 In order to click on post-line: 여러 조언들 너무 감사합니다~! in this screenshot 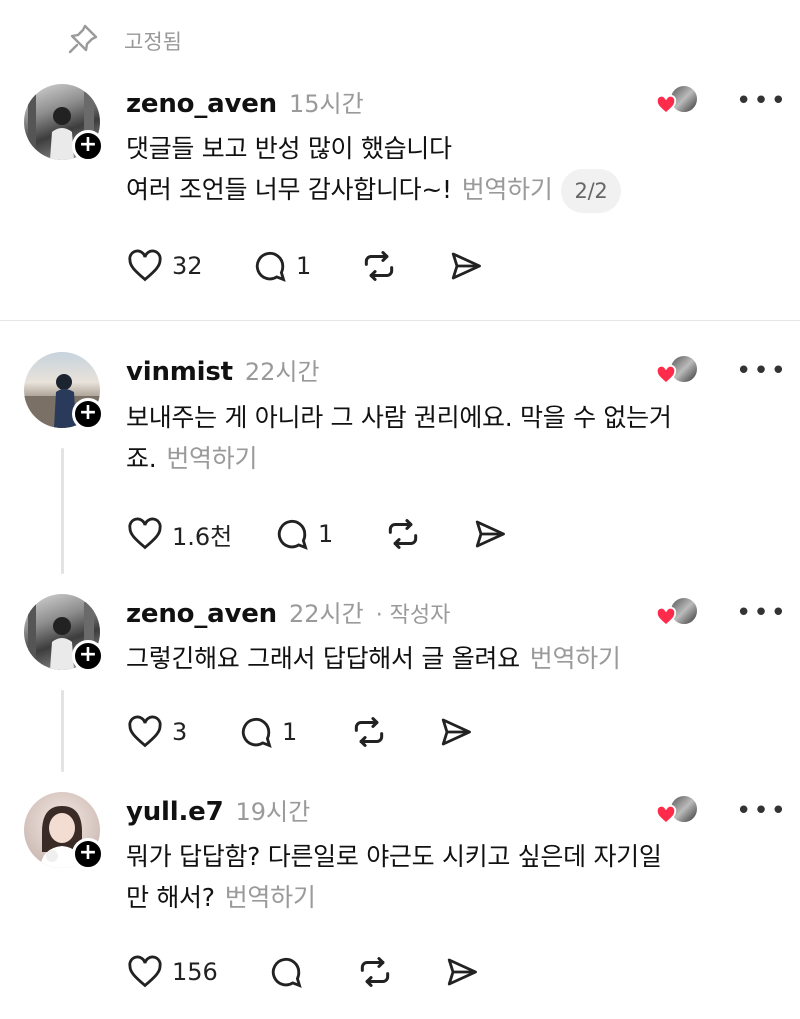, I will do `click(289, 189)`.